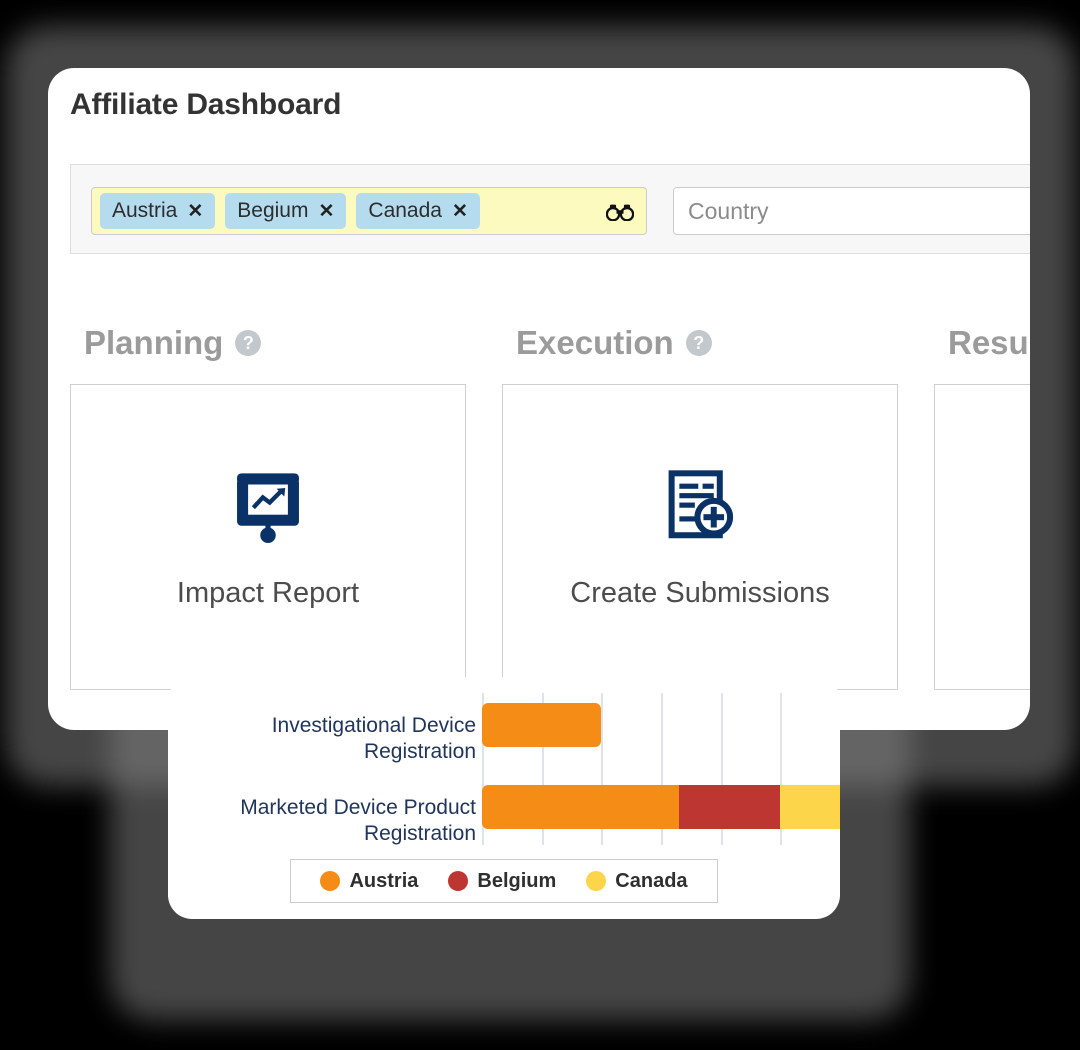 Image resolution: width=1080 pixels, height=1050 pixels. I want to click on chip-label: Canada, so click(405, 210).